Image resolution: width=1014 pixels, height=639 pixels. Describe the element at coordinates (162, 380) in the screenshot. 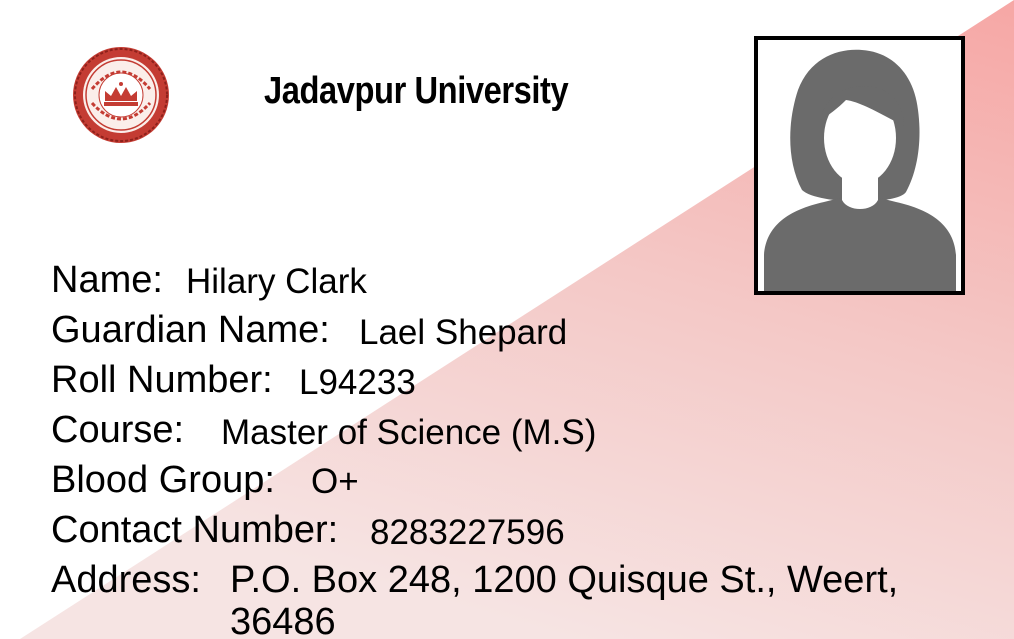

I see `roll-label: Roll Number:` at that location.